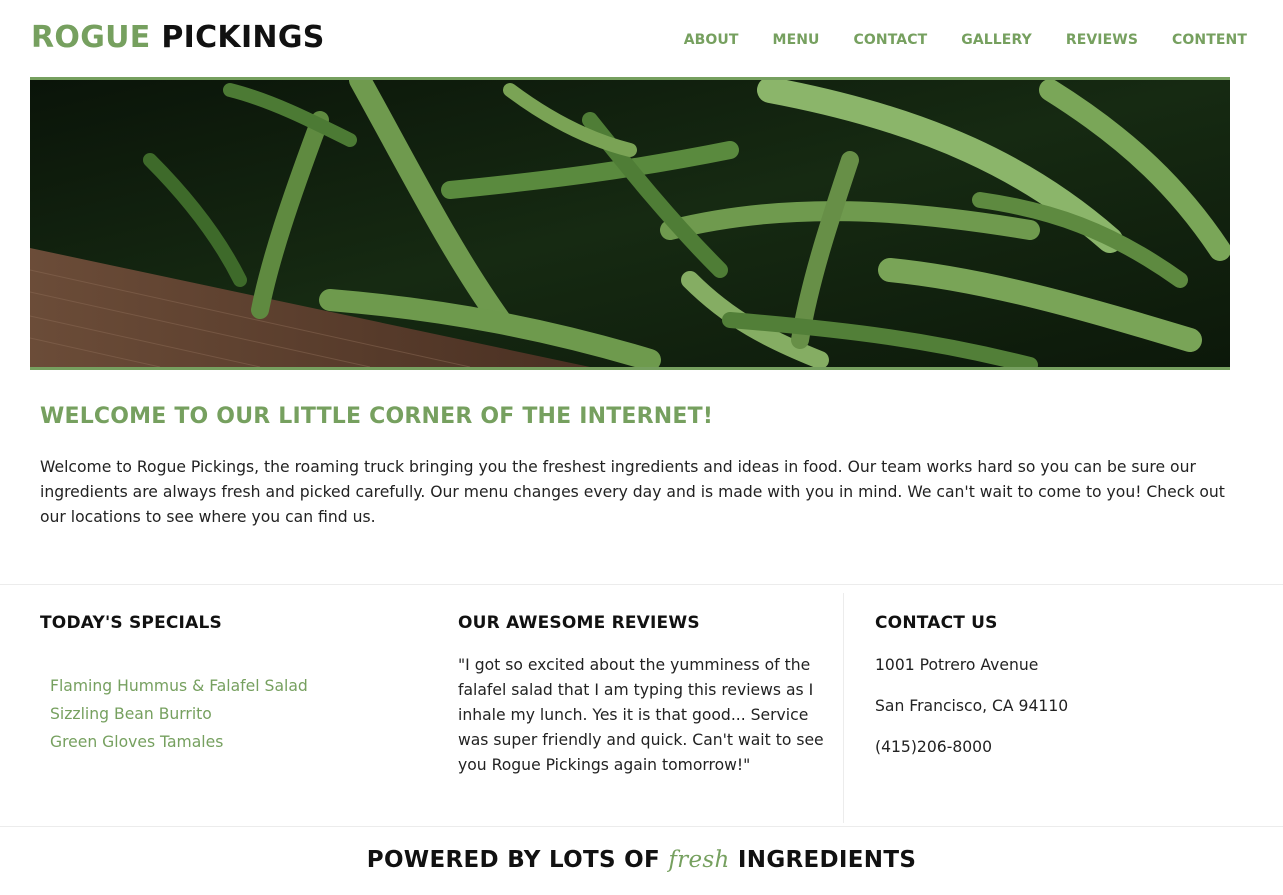 Image resolution: width=1283 pixels, height=895 pixels. I want to click on special-item: Sizzling Bean Burrito, so click(179, 714).